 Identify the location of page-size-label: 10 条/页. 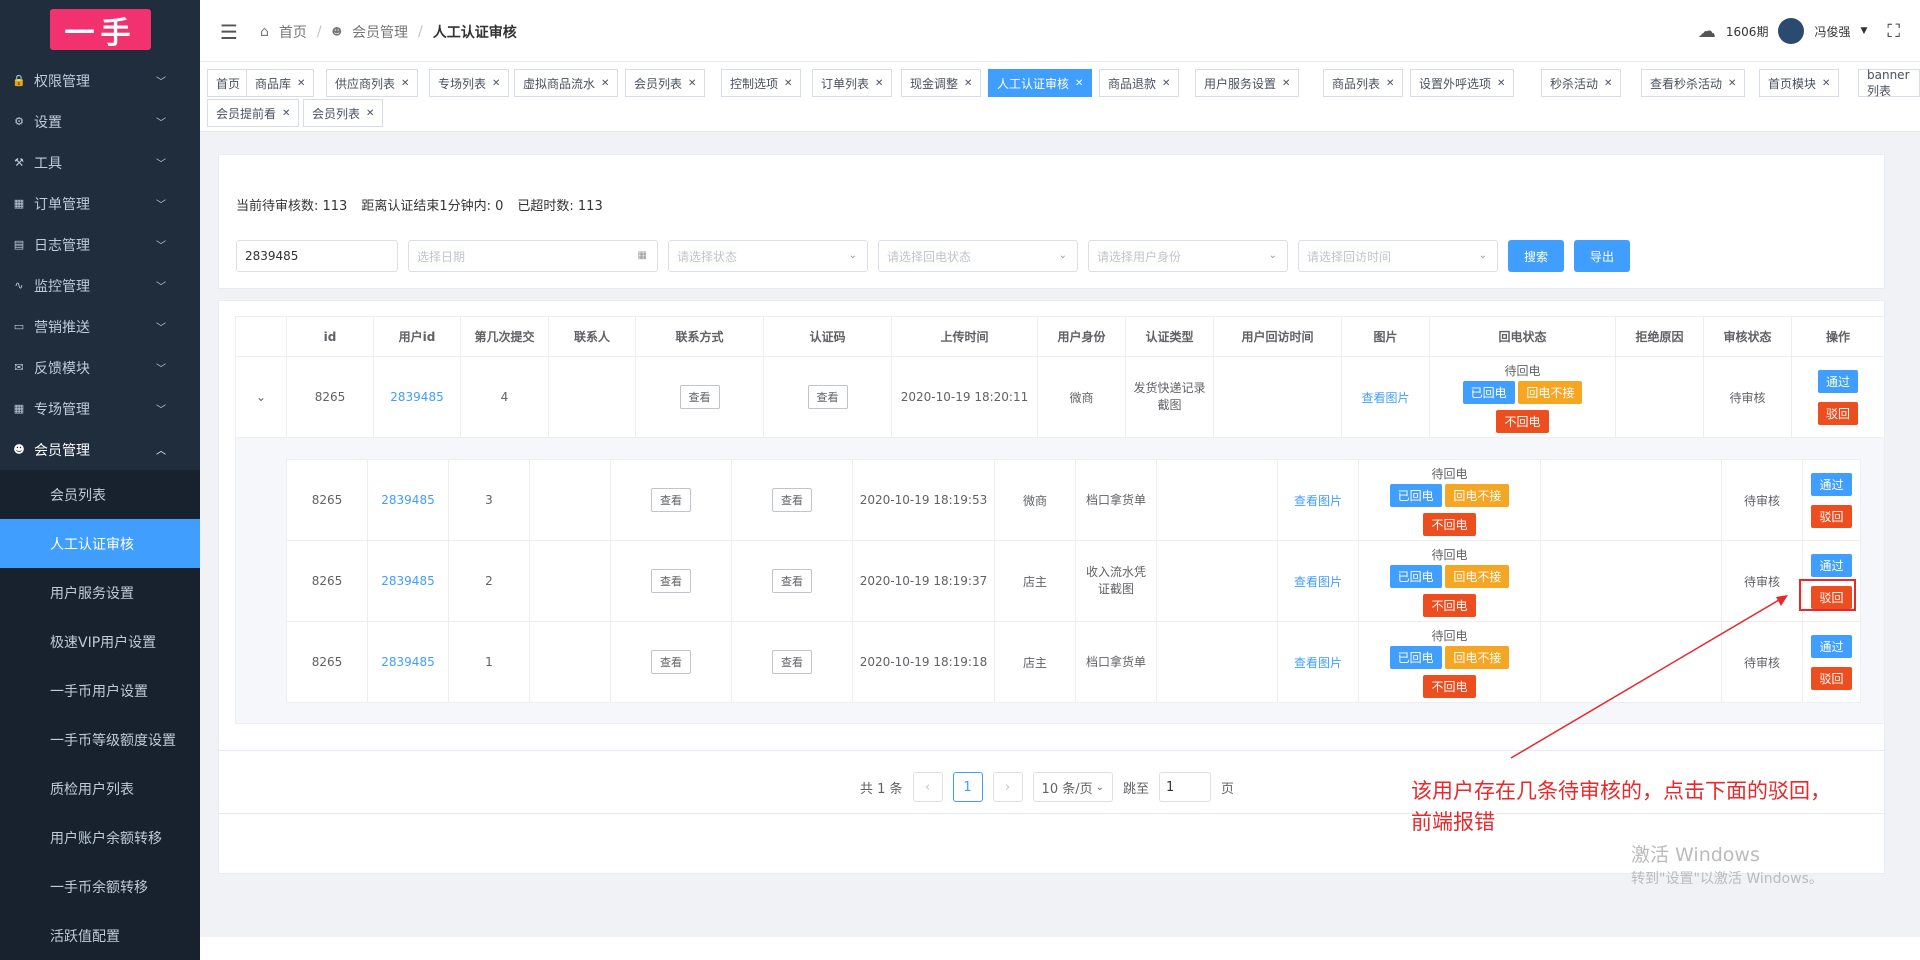
(1067, 789).